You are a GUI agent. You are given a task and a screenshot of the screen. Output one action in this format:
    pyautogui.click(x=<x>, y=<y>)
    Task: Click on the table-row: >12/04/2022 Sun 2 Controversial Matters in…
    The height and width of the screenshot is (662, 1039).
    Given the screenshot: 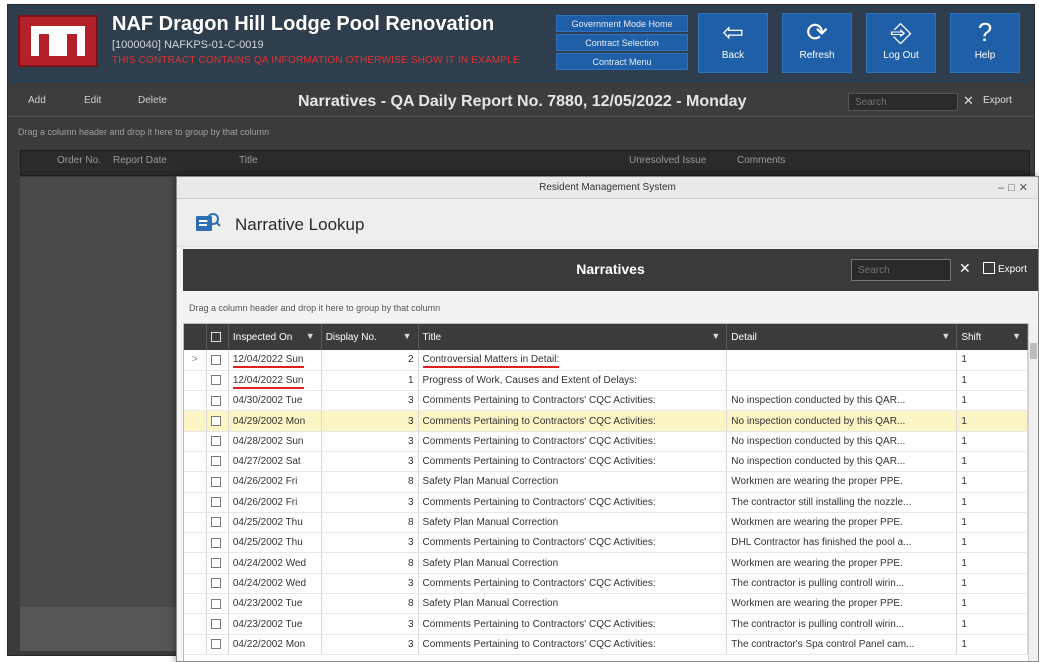 What is the action you would take?
    pyautogui.click(x=606, y=360)
    